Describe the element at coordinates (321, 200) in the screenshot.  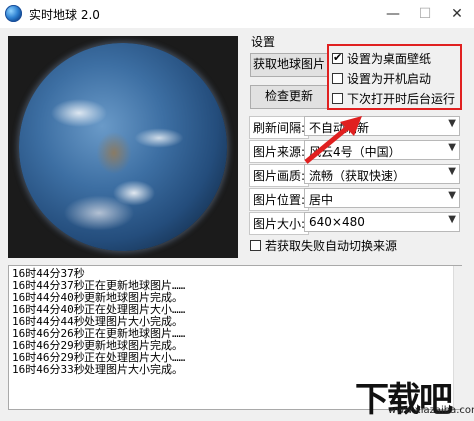
I see `image-position-value: 居中` at that location.